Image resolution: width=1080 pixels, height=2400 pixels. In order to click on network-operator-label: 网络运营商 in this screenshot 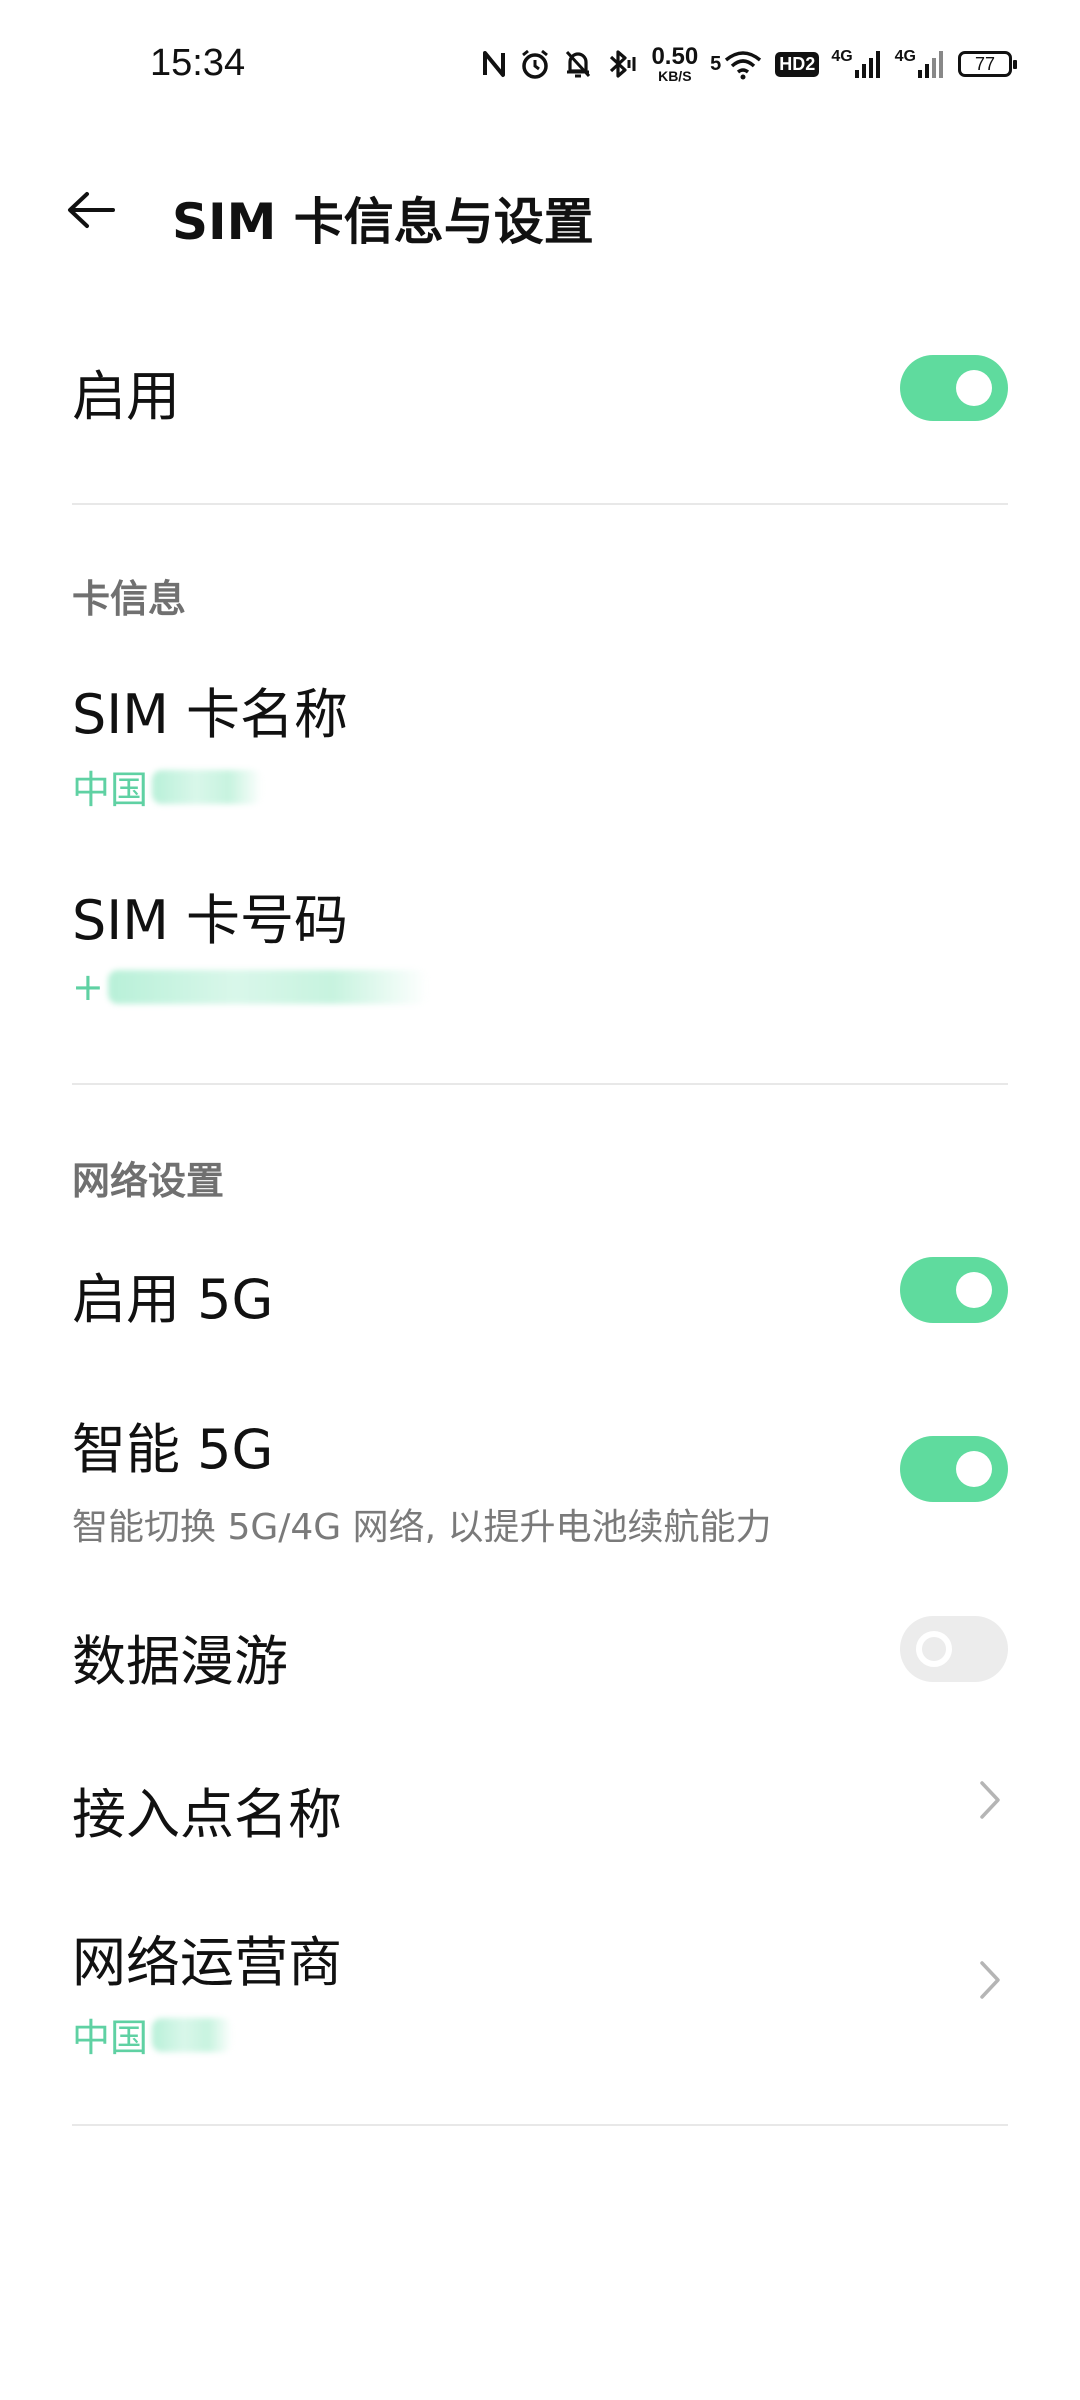, I will do `click(207, 1962)`.